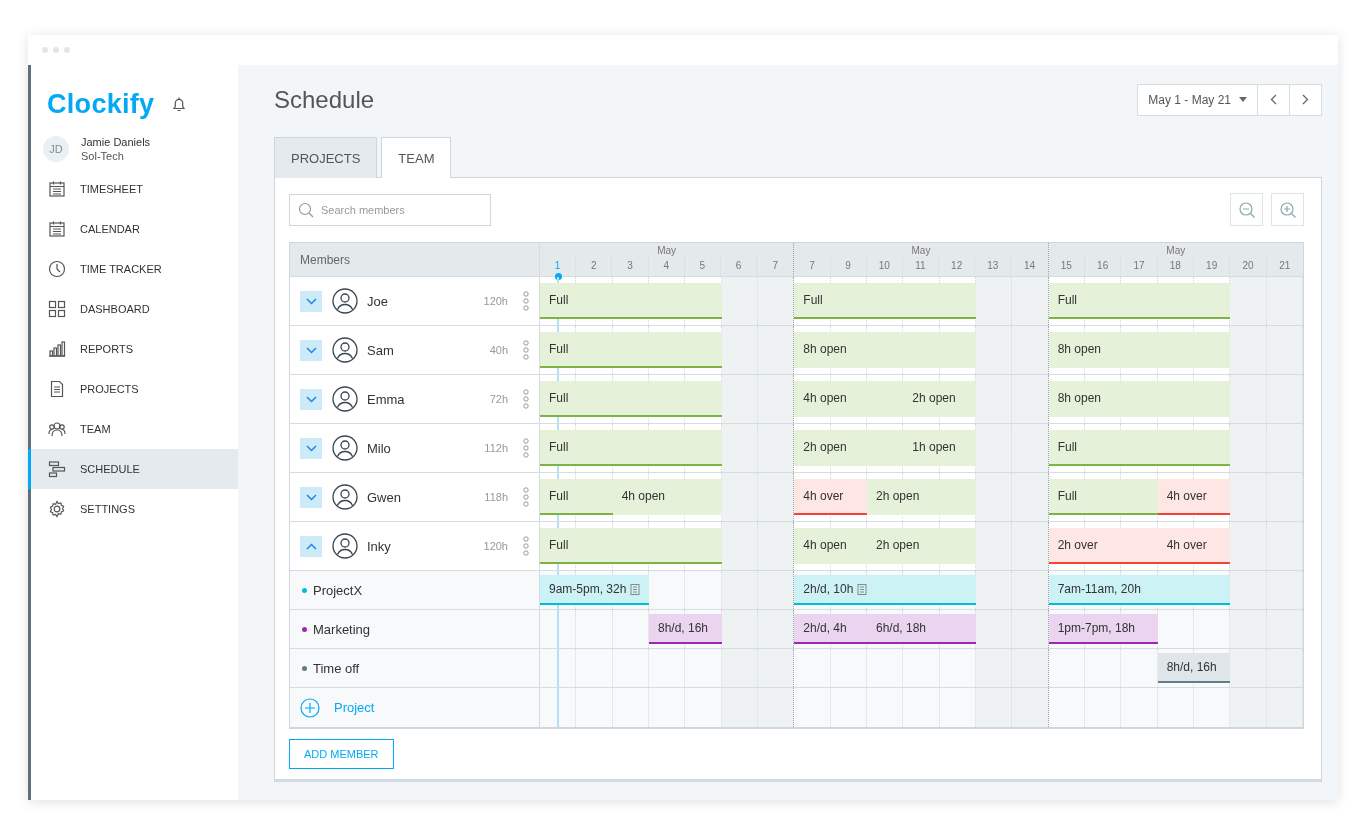 The width and height of the screenshot is (1366, 835). I want to click on day-label: 12, so click(957, 267).